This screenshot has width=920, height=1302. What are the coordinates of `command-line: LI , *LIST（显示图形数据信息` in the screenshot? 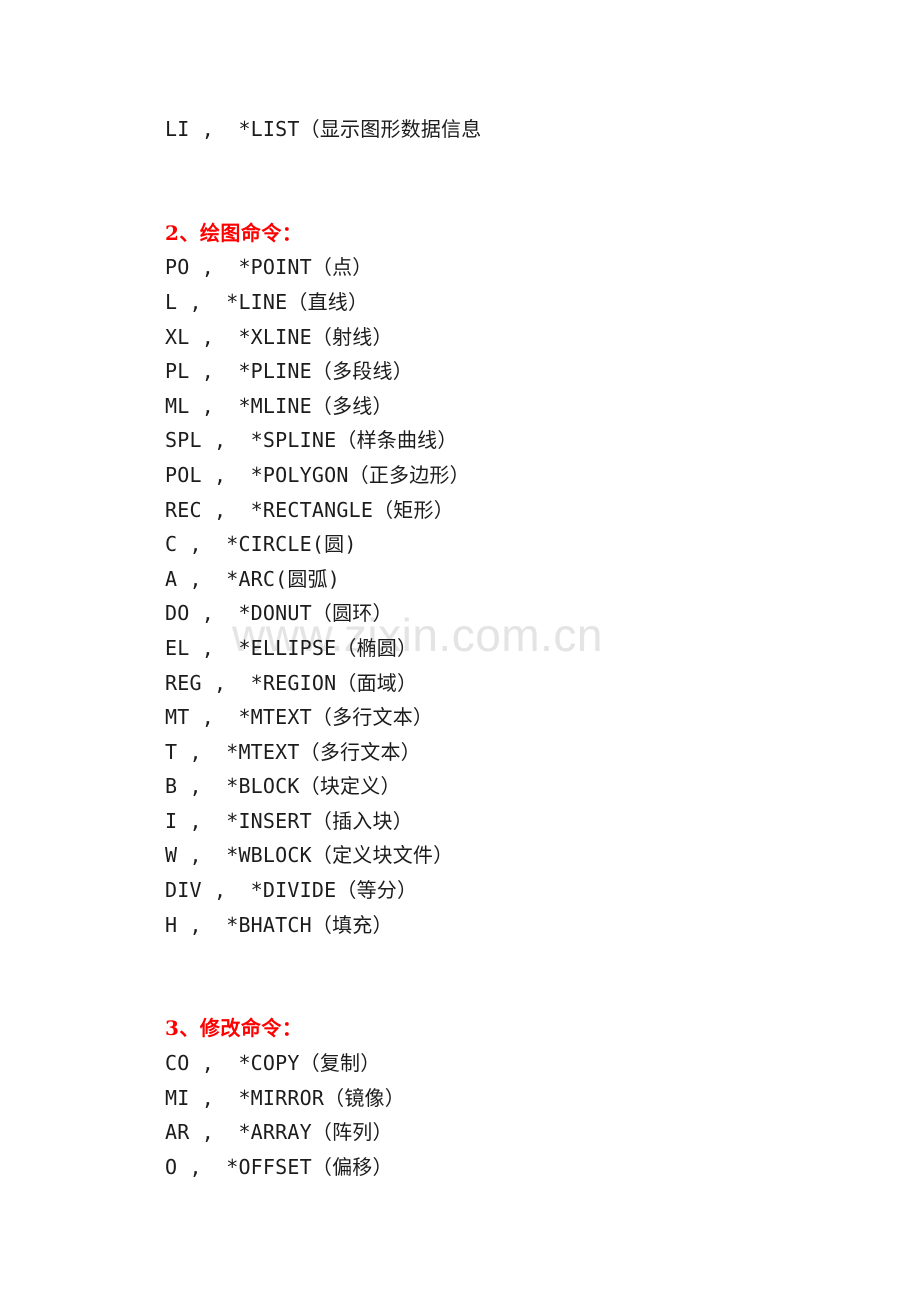 It's located at (323, 129).